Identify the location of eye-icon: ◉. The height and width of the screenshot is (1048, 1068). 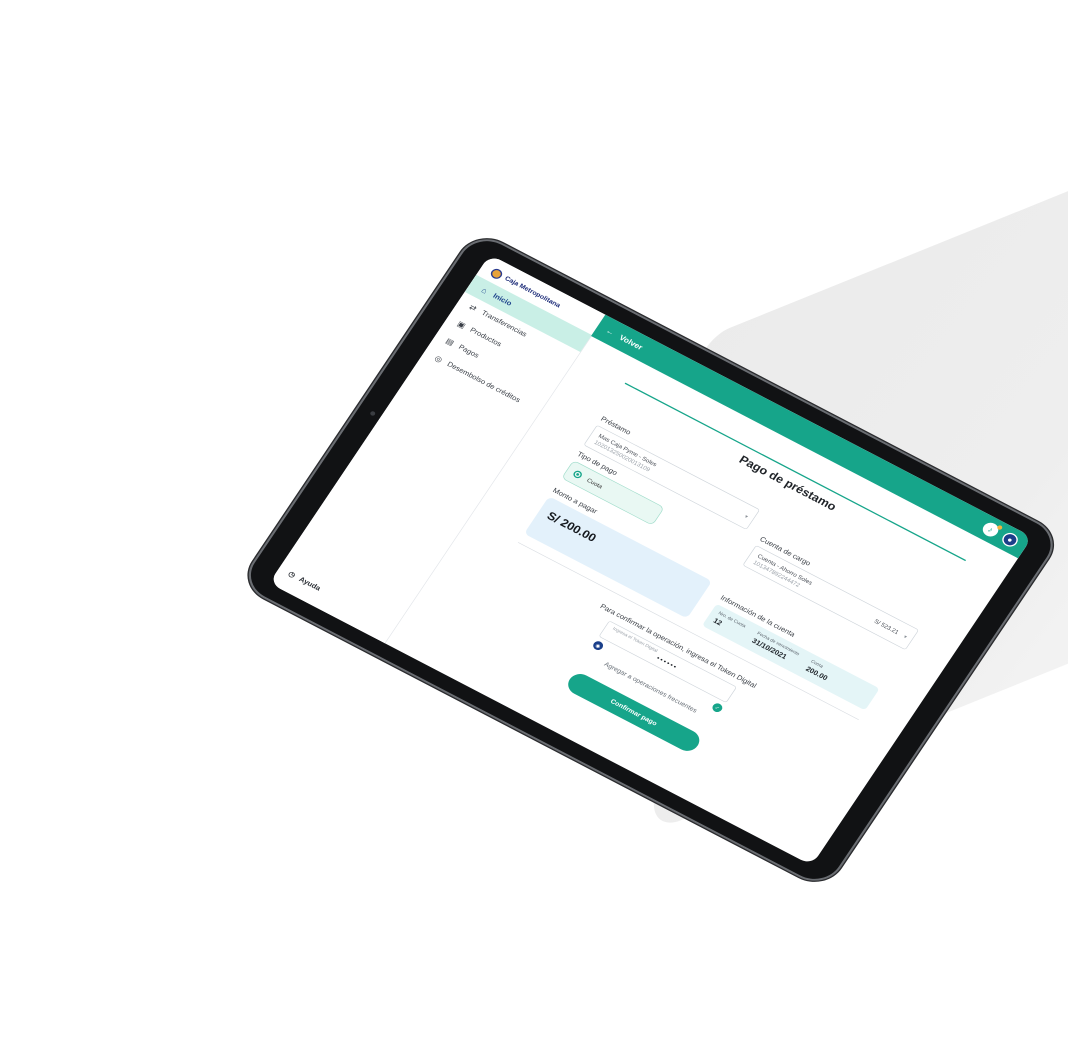
(598, 645).